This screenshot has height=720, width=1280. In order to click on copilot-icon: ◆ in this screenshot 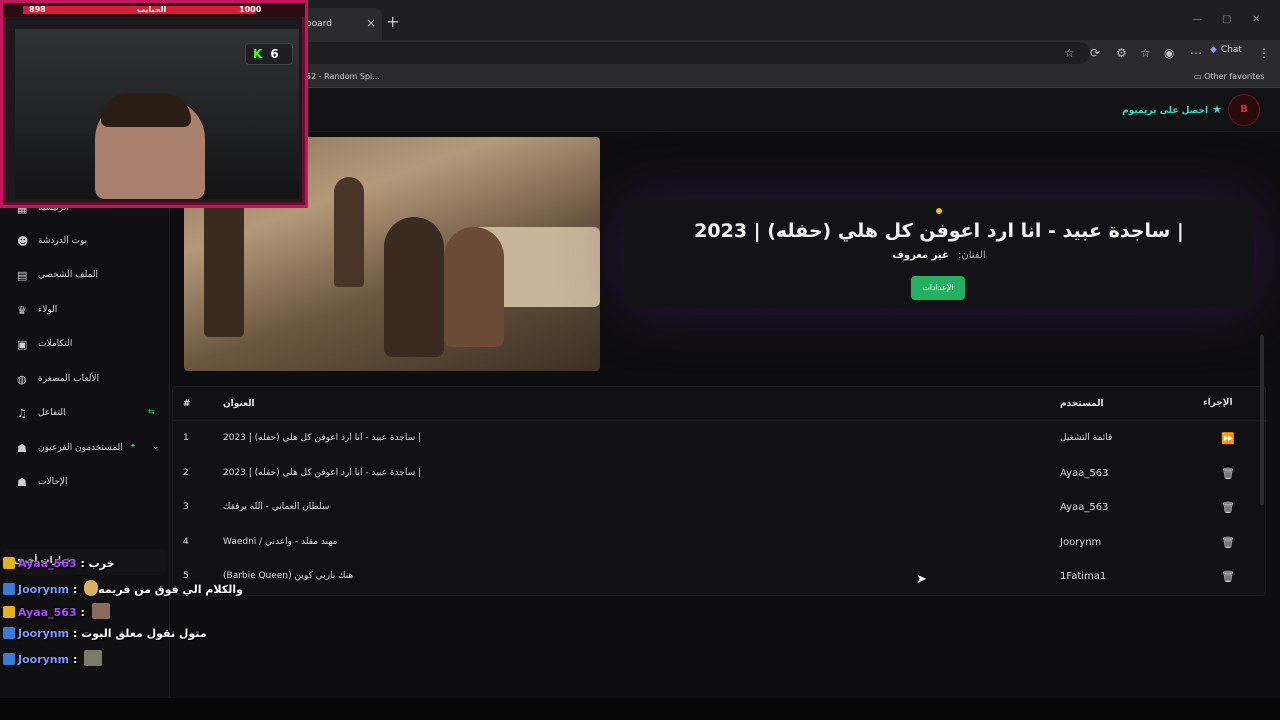, I will do `click(1213, 50)`.